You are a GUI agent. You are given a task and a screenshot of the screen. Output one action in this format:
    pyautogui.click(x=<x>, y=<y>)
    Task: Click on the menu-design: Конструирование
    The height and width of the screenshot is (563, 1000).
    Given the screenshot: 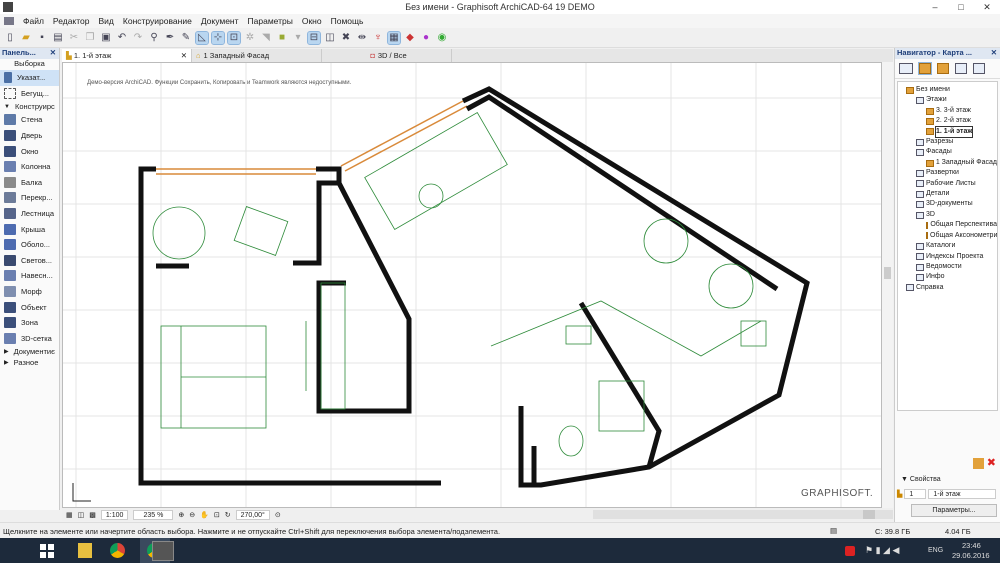 What is the action you would take?
    pyautogui.click(x=157, y=21)
    